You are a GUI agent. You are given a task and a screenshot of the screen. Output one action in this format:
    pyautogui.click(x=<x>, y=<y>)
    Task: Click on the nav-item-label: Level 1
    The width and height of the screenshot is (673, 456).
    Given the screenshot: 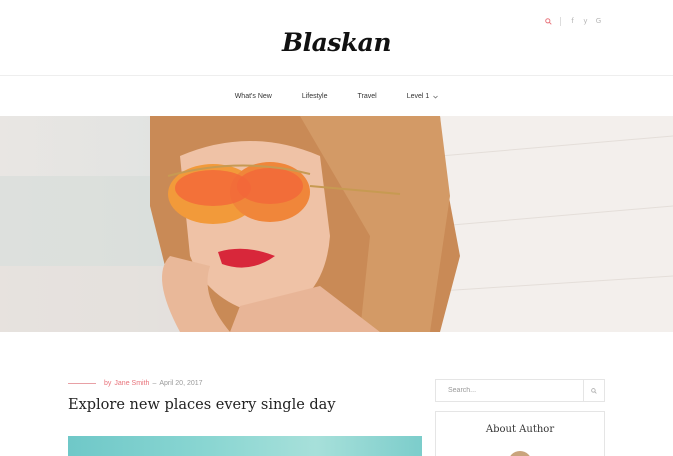 What is the action you would take?
    pyautogui.click(x=418, y=96)
    